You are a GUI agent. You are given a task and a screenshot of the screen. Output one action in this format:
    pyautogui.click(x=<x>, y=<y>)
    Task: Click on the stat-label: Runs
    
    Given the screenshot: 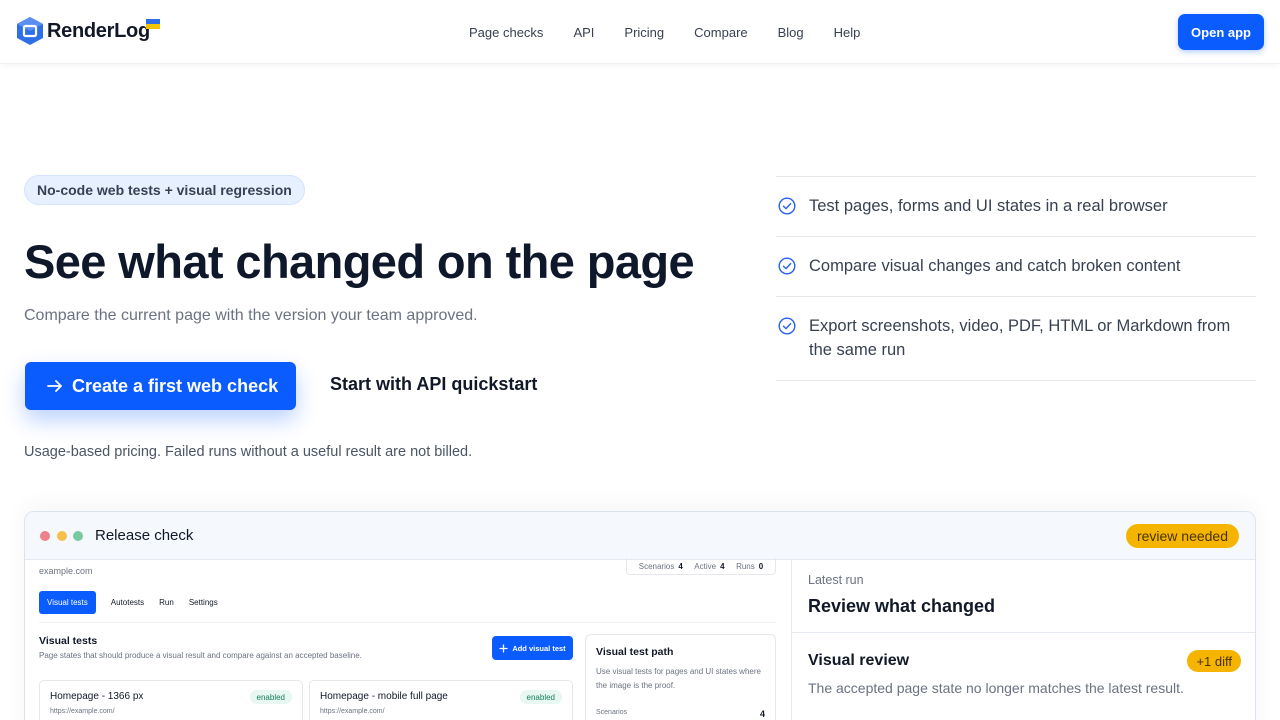 What is the action you would take?
    pyautogui.click(x=745, y=566)
    